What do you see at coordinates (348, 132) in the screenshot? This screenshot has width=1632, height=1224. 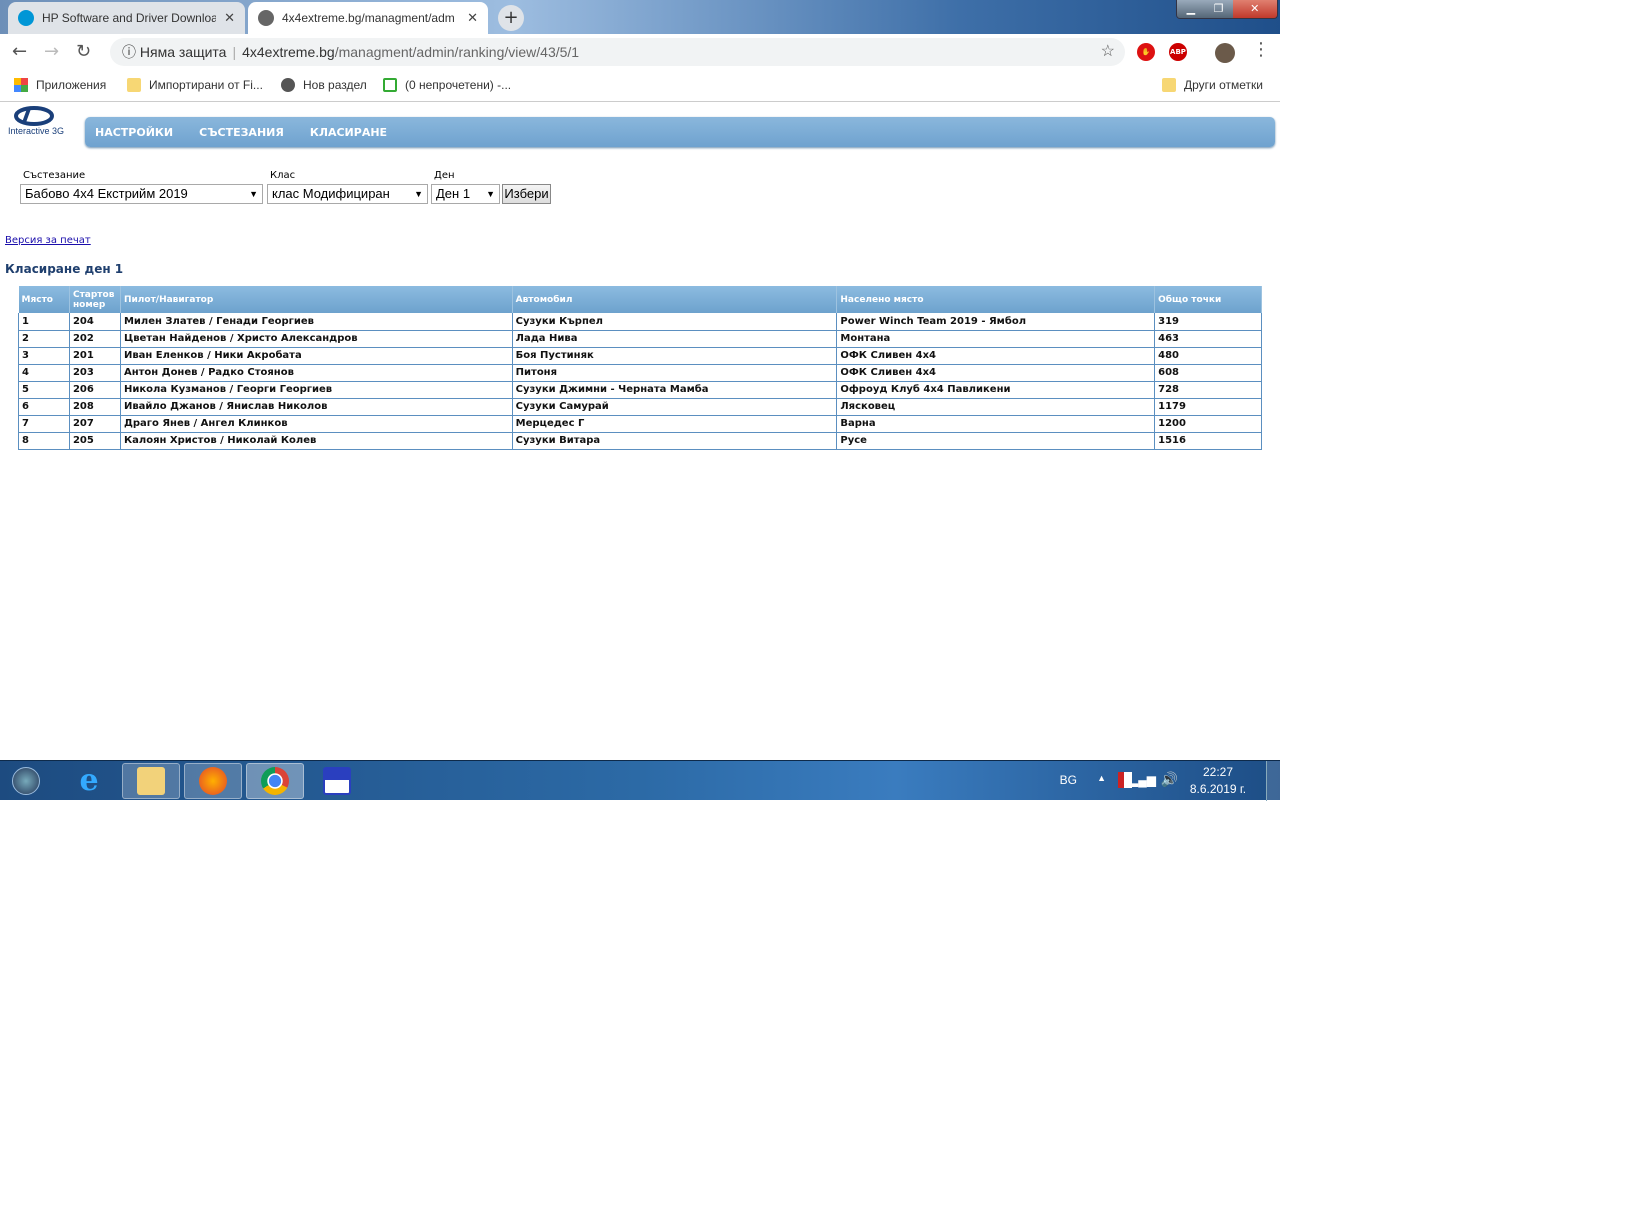 I see `nav-ranking: КЛАСИРАНЕ` at bounding box center [348, 132].